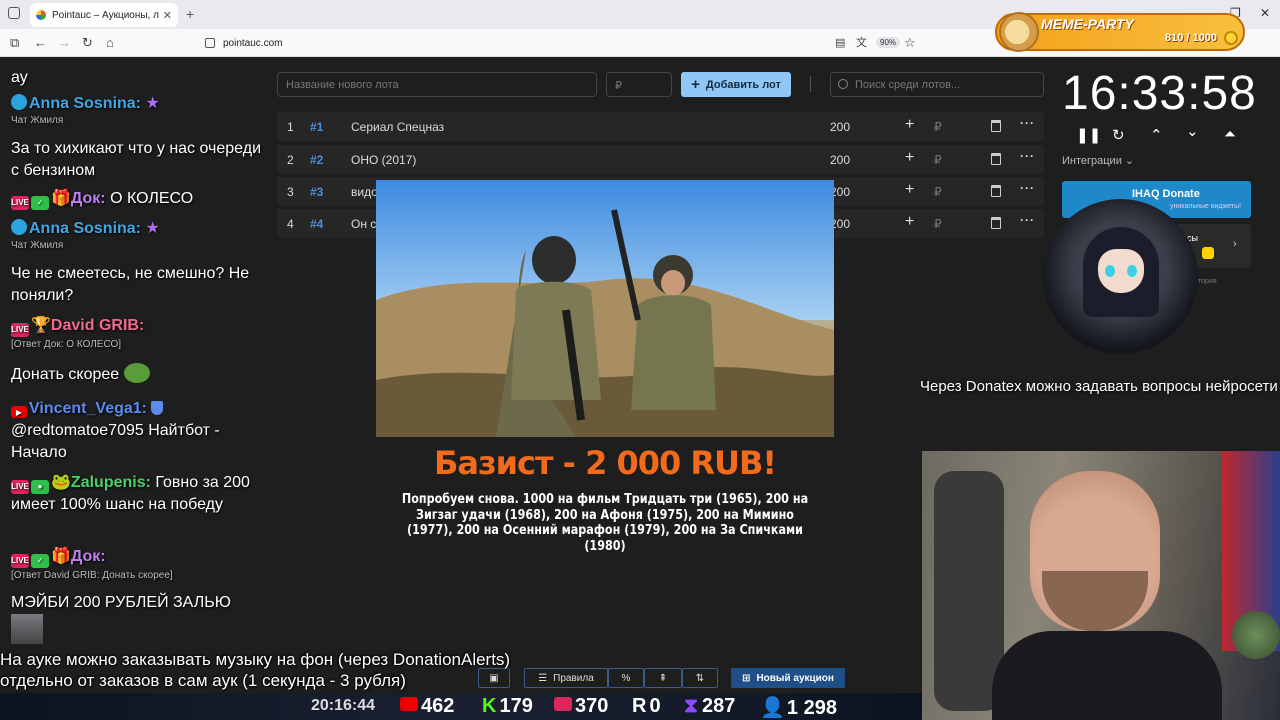  I want to click on integrations-dropdown: Интеграции ⌄, so click(1098, 160).